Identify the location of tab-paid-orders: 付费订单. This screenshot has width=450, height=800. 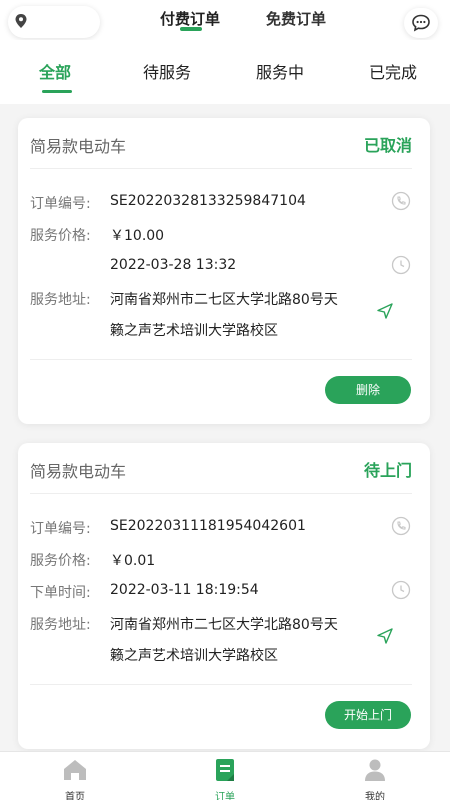
(190, 18).